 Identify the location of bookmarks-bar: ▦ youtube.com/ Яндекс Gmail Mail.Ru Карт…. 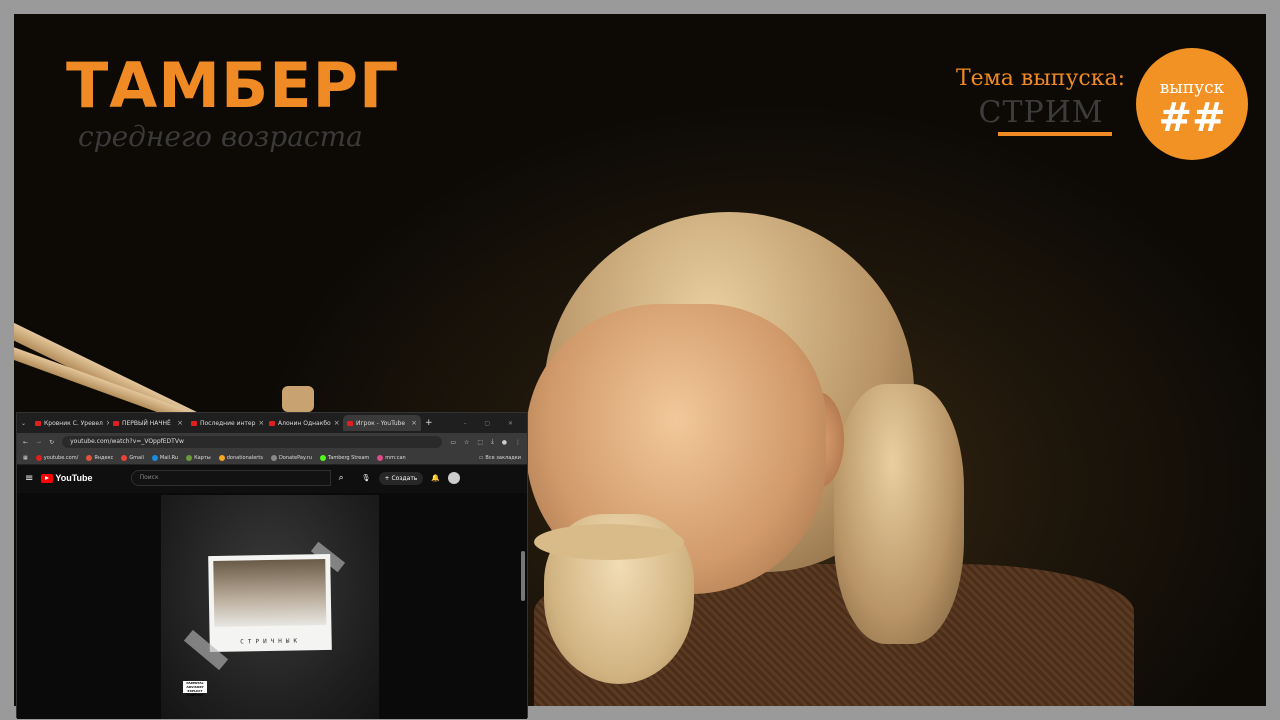
(272, 458).